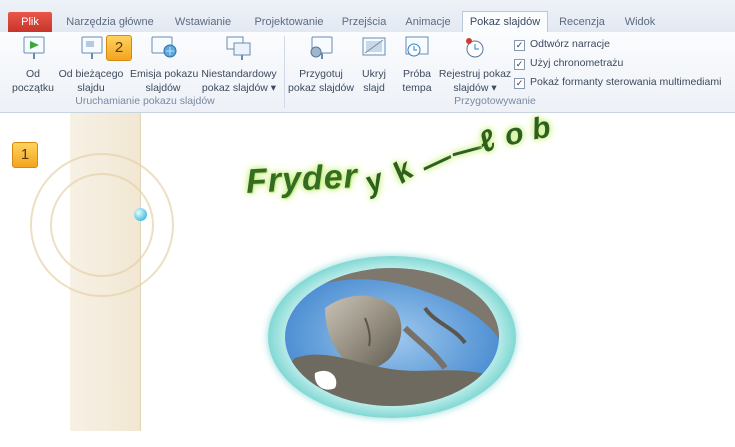  I want to click on rehearse-timings-button: Próba tempa, so click(417, 64).